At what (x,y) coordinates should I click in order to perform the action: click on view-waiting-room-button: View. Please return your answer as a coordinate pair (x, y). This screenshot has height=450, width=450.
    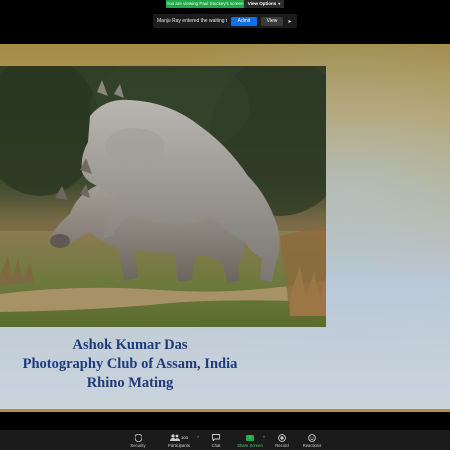
    Looking at the image, I should click on (272, 21).